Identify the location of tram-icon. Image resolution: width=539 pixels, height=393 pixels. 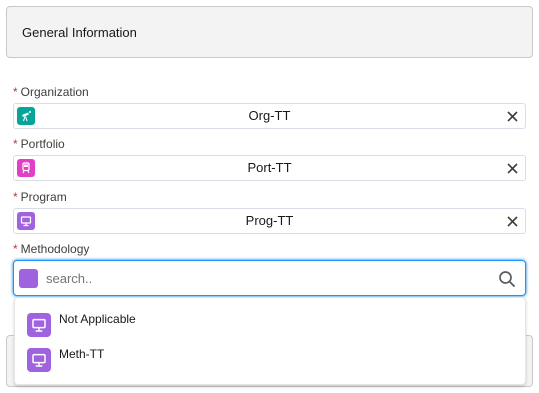
(26, 168).